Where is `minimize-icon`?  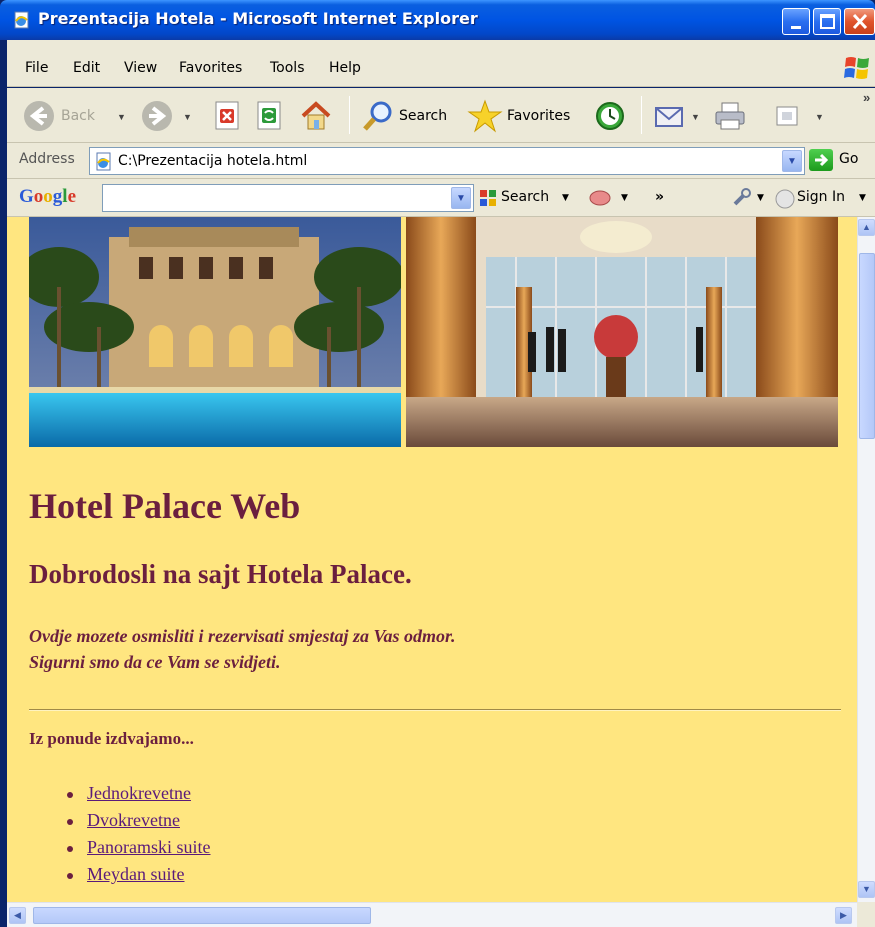 minimize-icon is located at coordinates (796, 27).